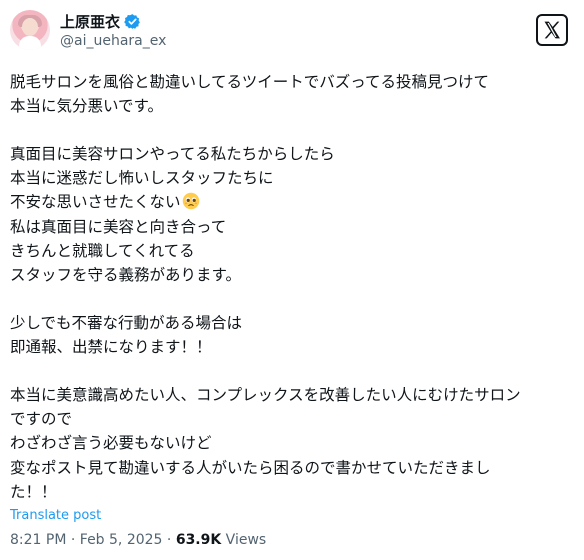 This screenshot has height=560, width=584. I want to click on tweet-line: 本当に迷惑だし怖いしスタッフたちに, so click(142, 178).